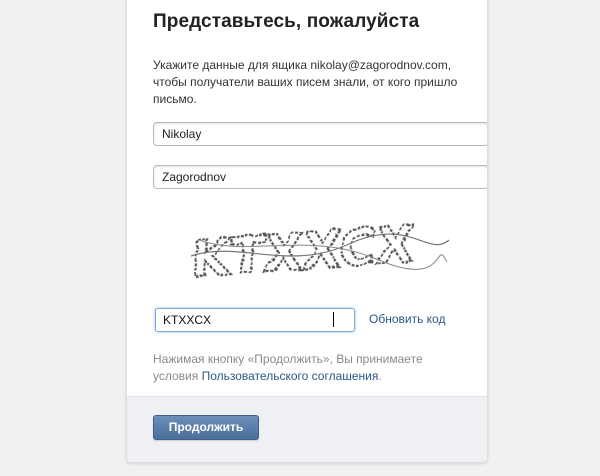  What do you see at coordinates (206, 427) in the screenshot?
I see `continue-button: Продолжить` at bounding box center [206, 427].